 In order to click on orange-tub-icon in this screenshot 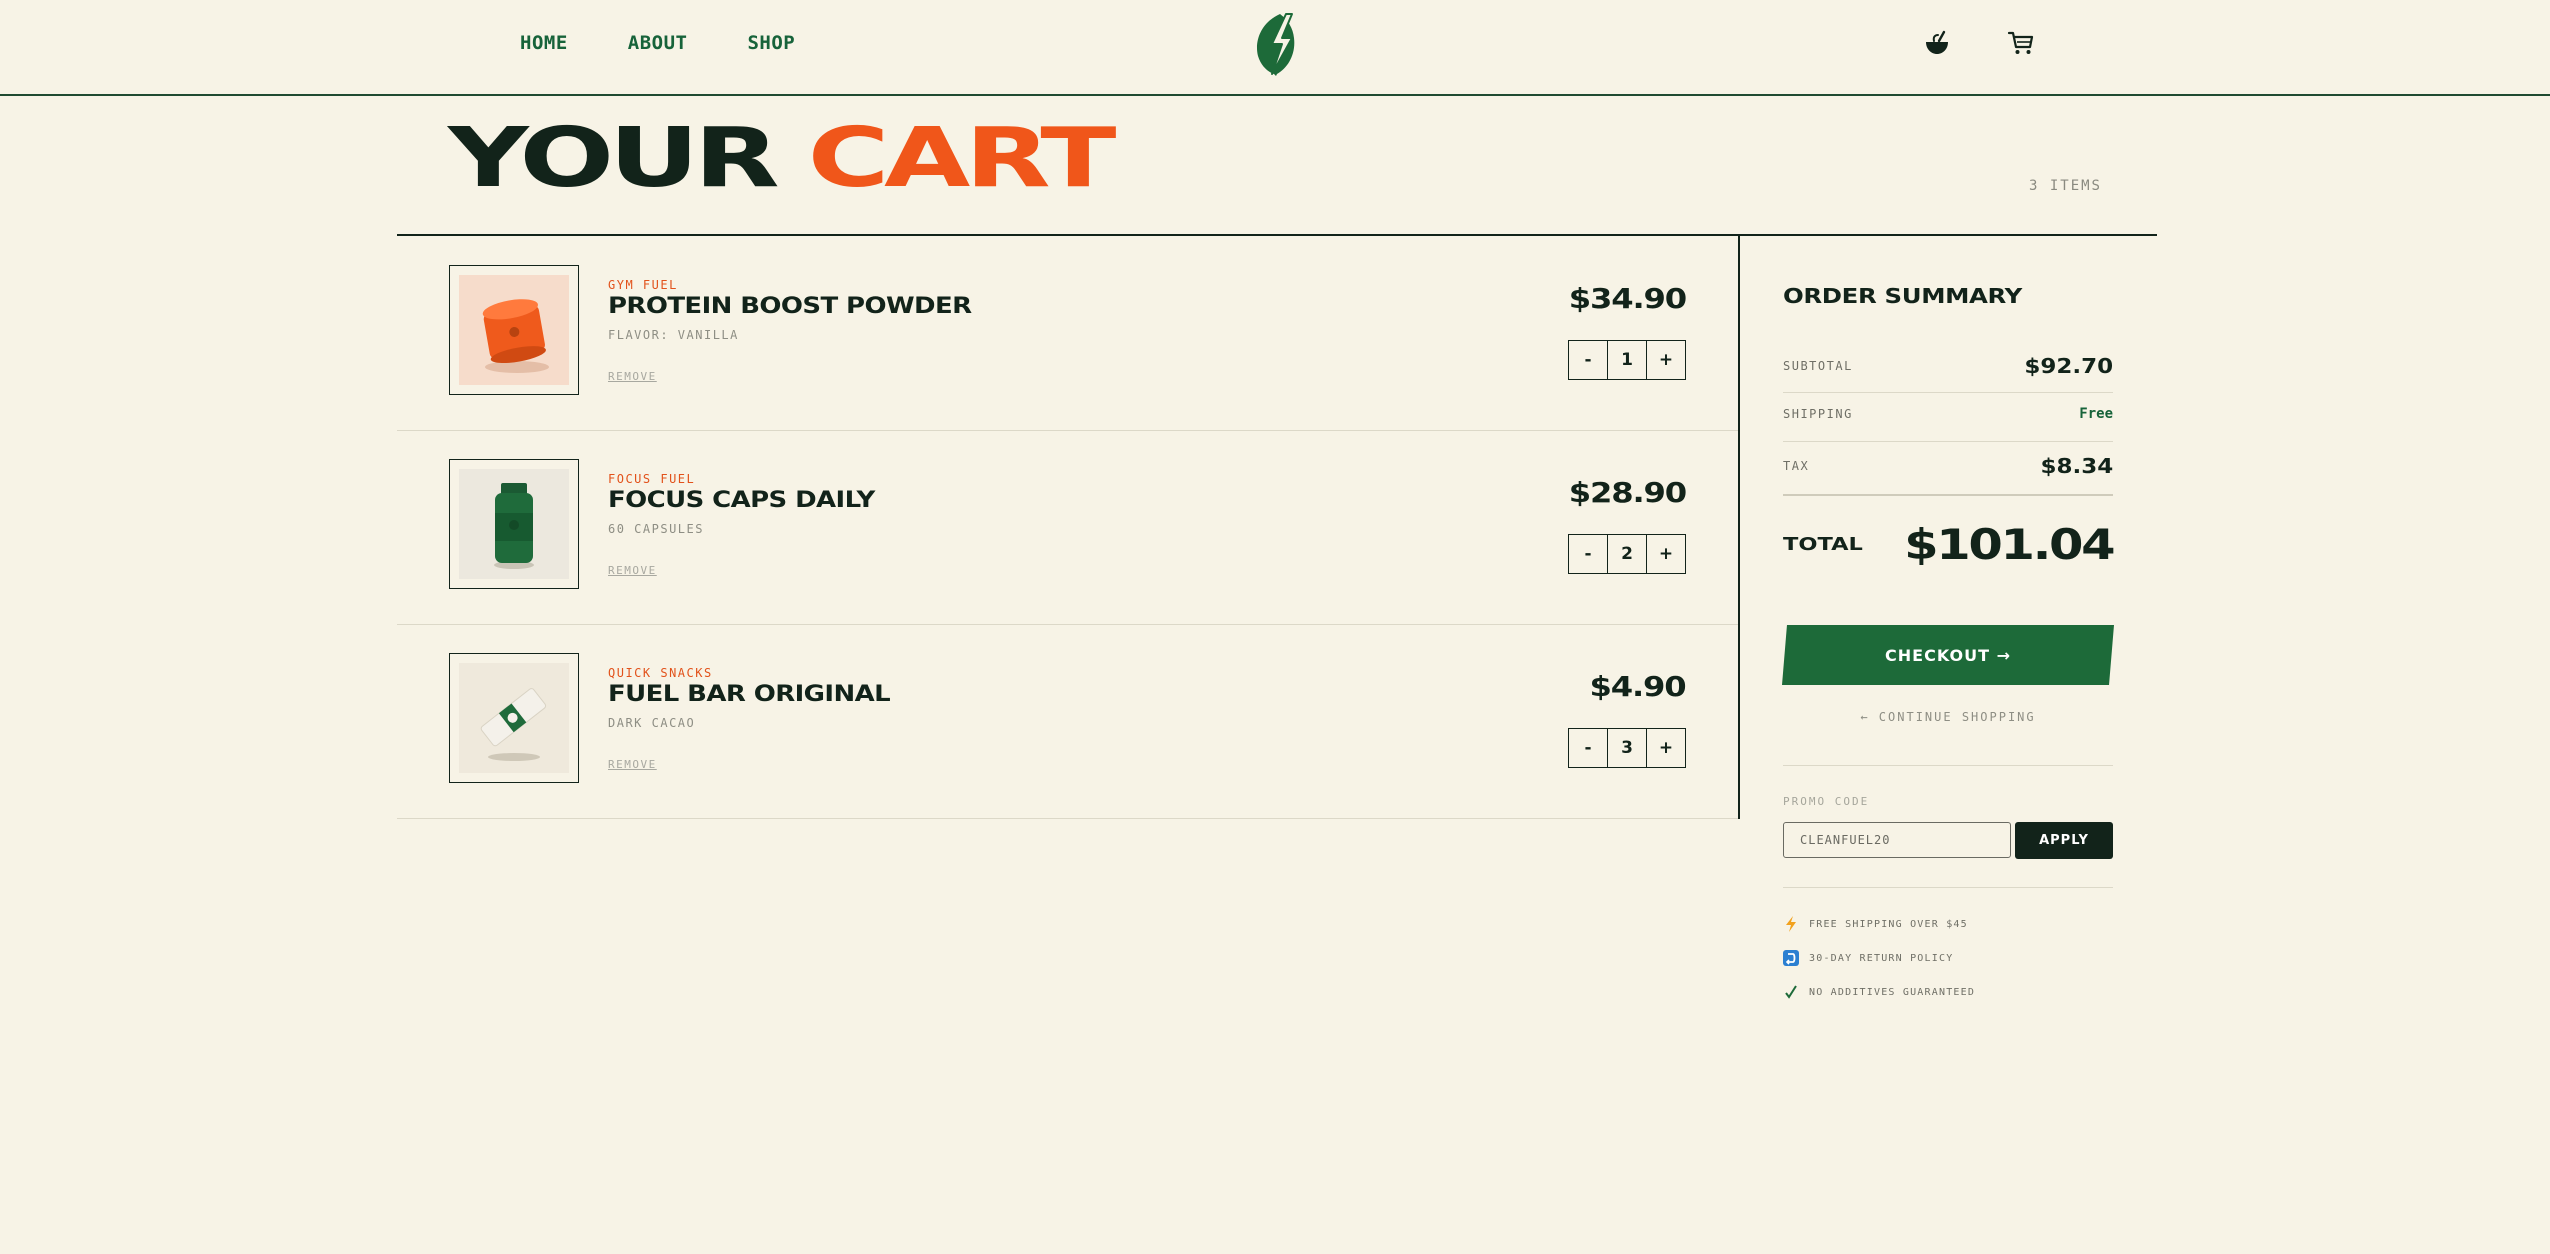, I will do `click(514, 330)`.